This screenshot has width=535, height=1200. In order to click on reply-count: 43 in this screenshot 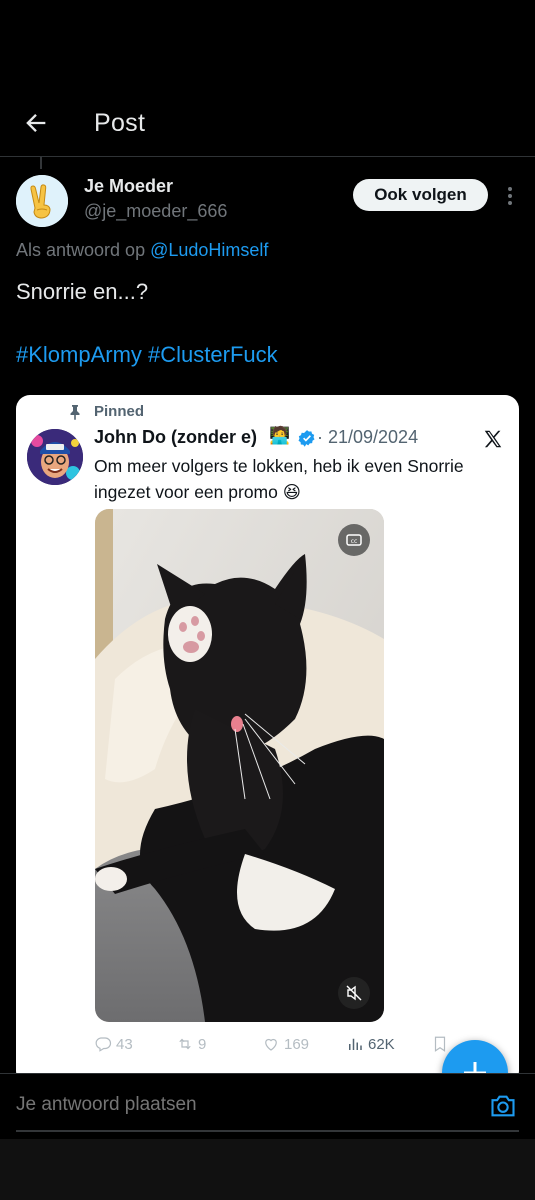, I will do `click(124, 1044)`.